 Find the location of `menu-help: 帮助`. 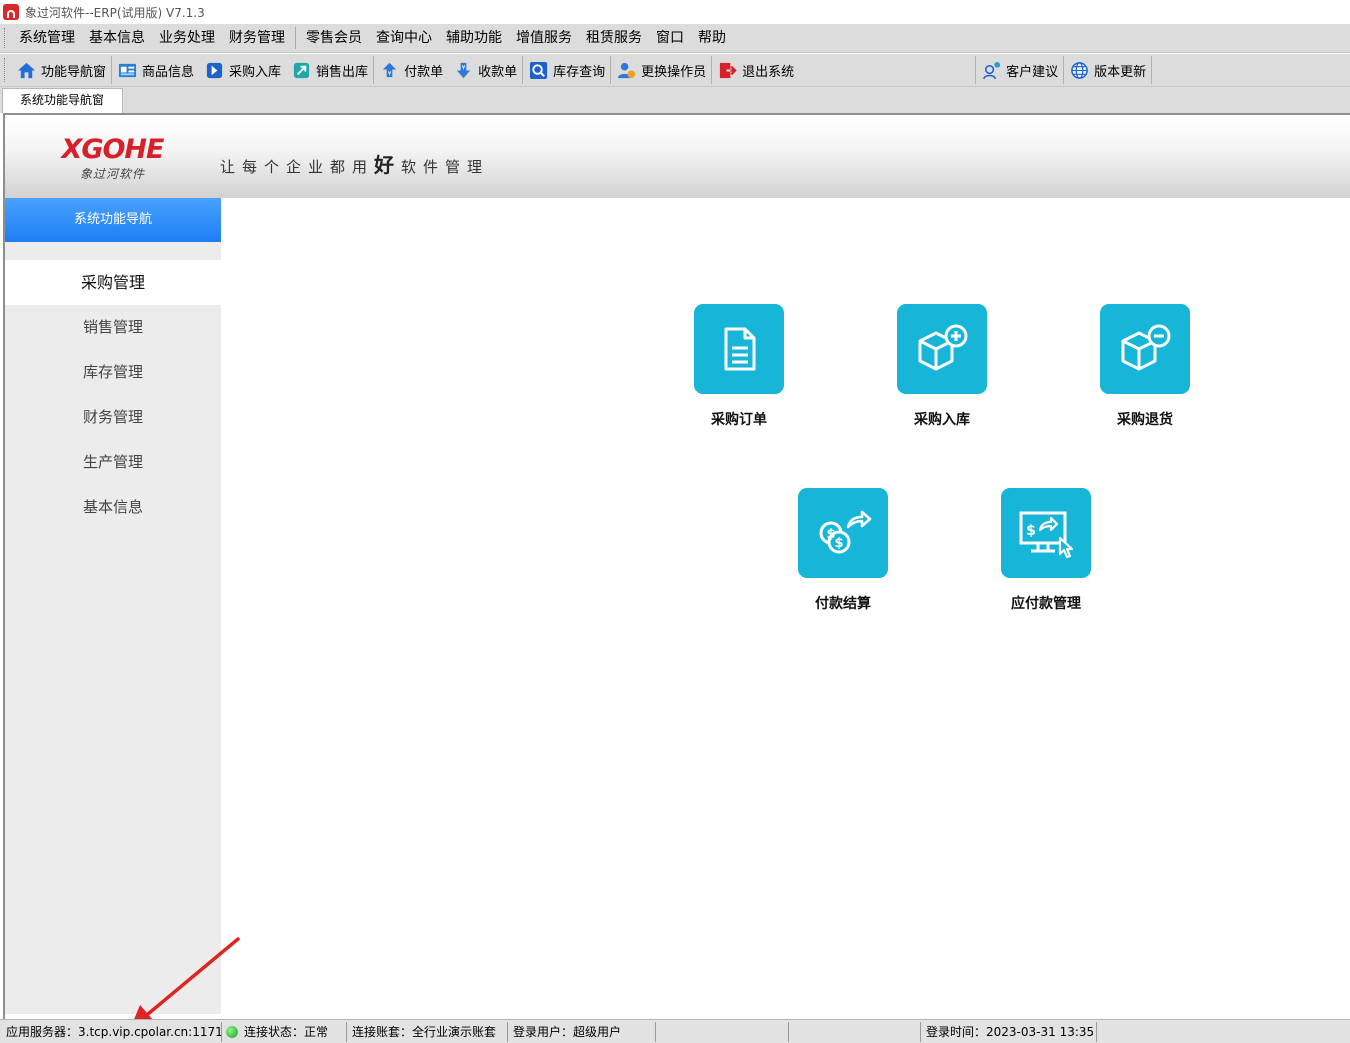

menu-help: 帮助 is located at coordinates (712, 38).